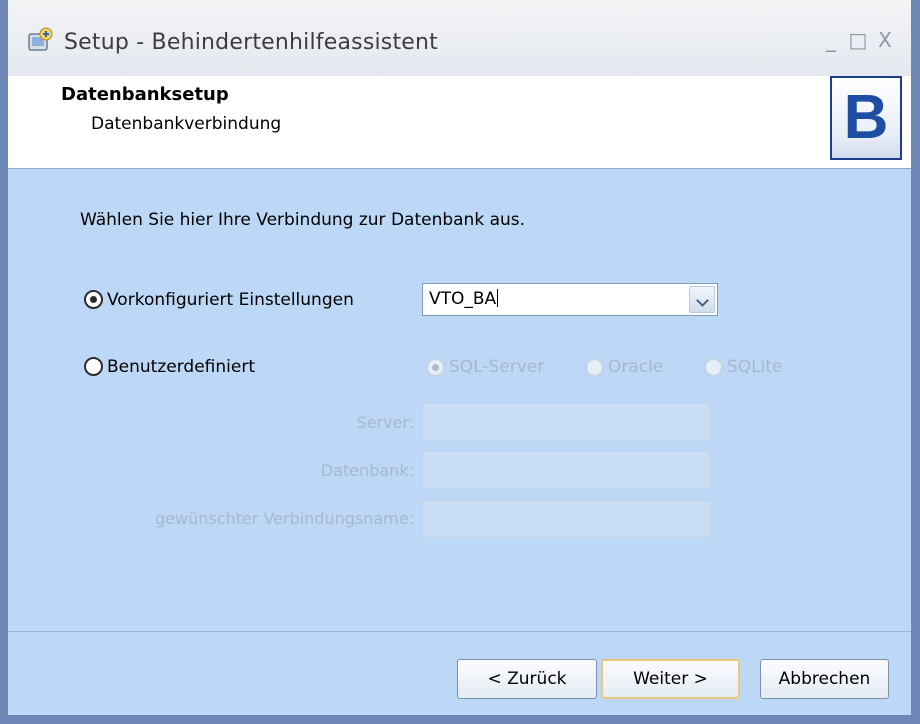 Image resolution: width=920 pixels, height=724 pixels. What do you see at coordinates (497, 367) in the screenshot?
I see `sql-server-label: SQL-Server` at bounding box center [497, 367].